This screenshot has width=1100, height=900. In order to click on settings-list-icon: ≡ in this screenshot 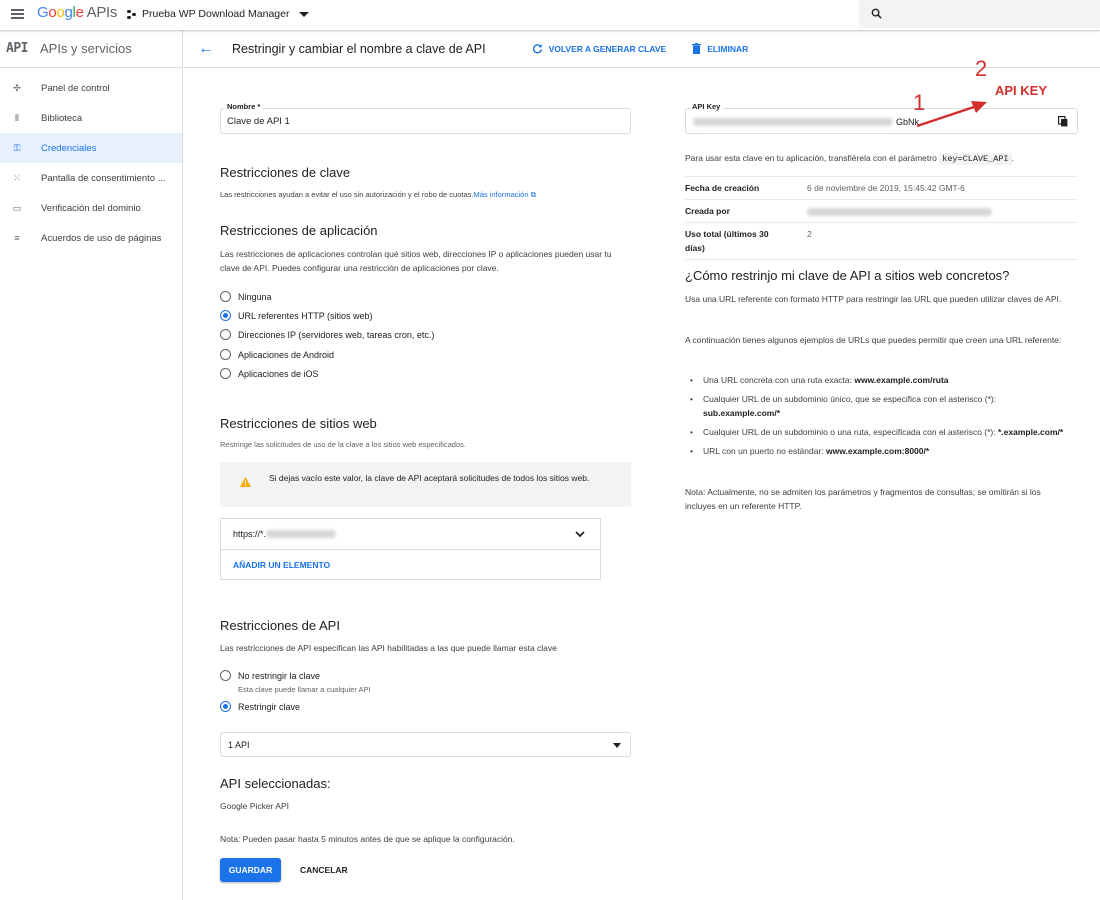, I will do `click(17, 238)`.